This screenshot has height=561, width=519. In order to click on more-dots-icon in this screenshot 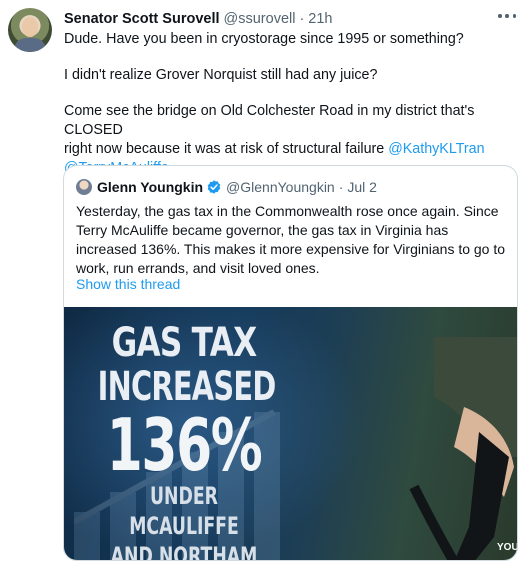, I will do `click(507, 16)`.